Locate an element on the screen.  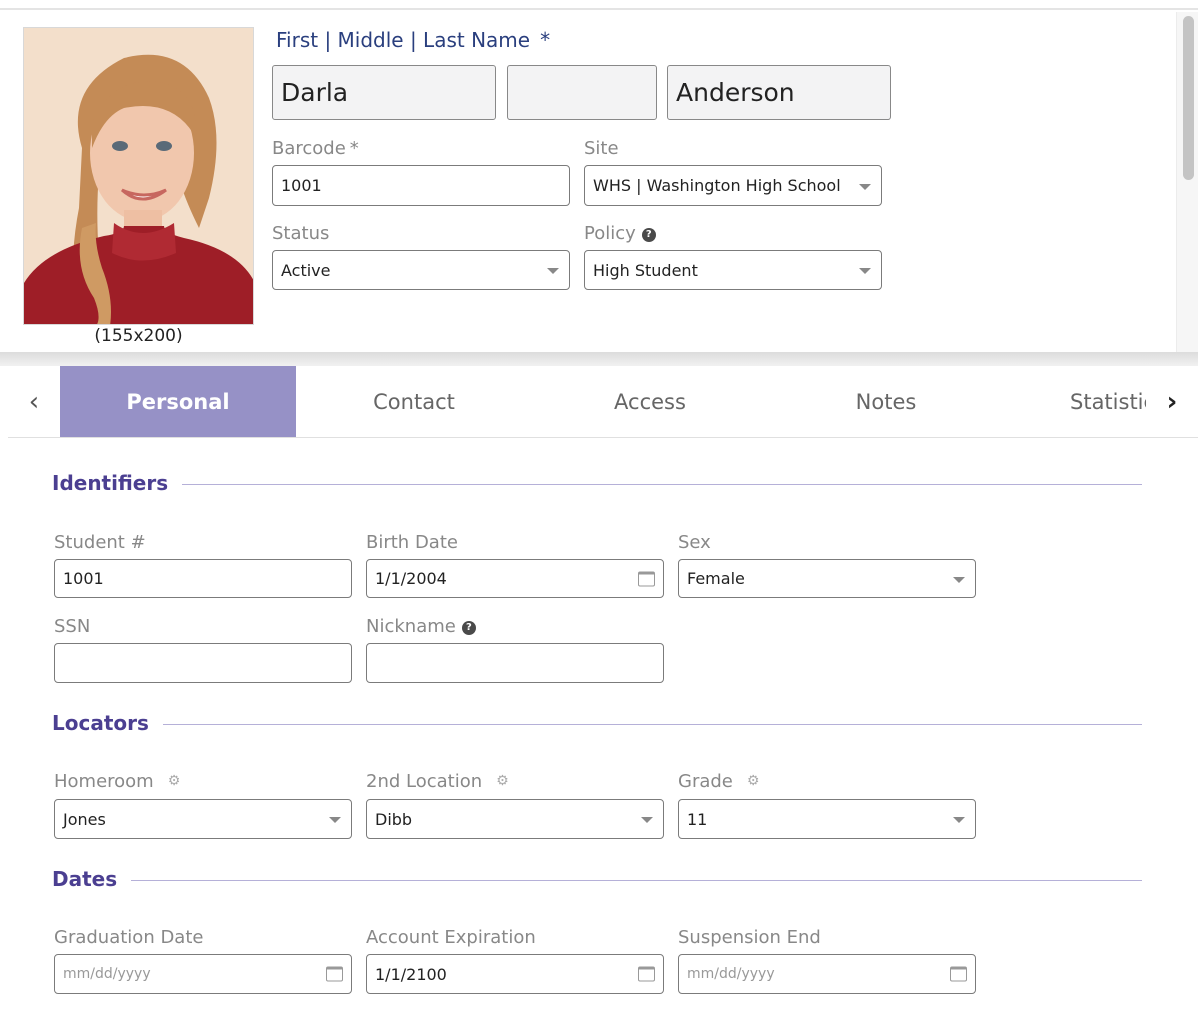
homeroom-label: Homeroom ⚙ is located at coordinates (117, 781).